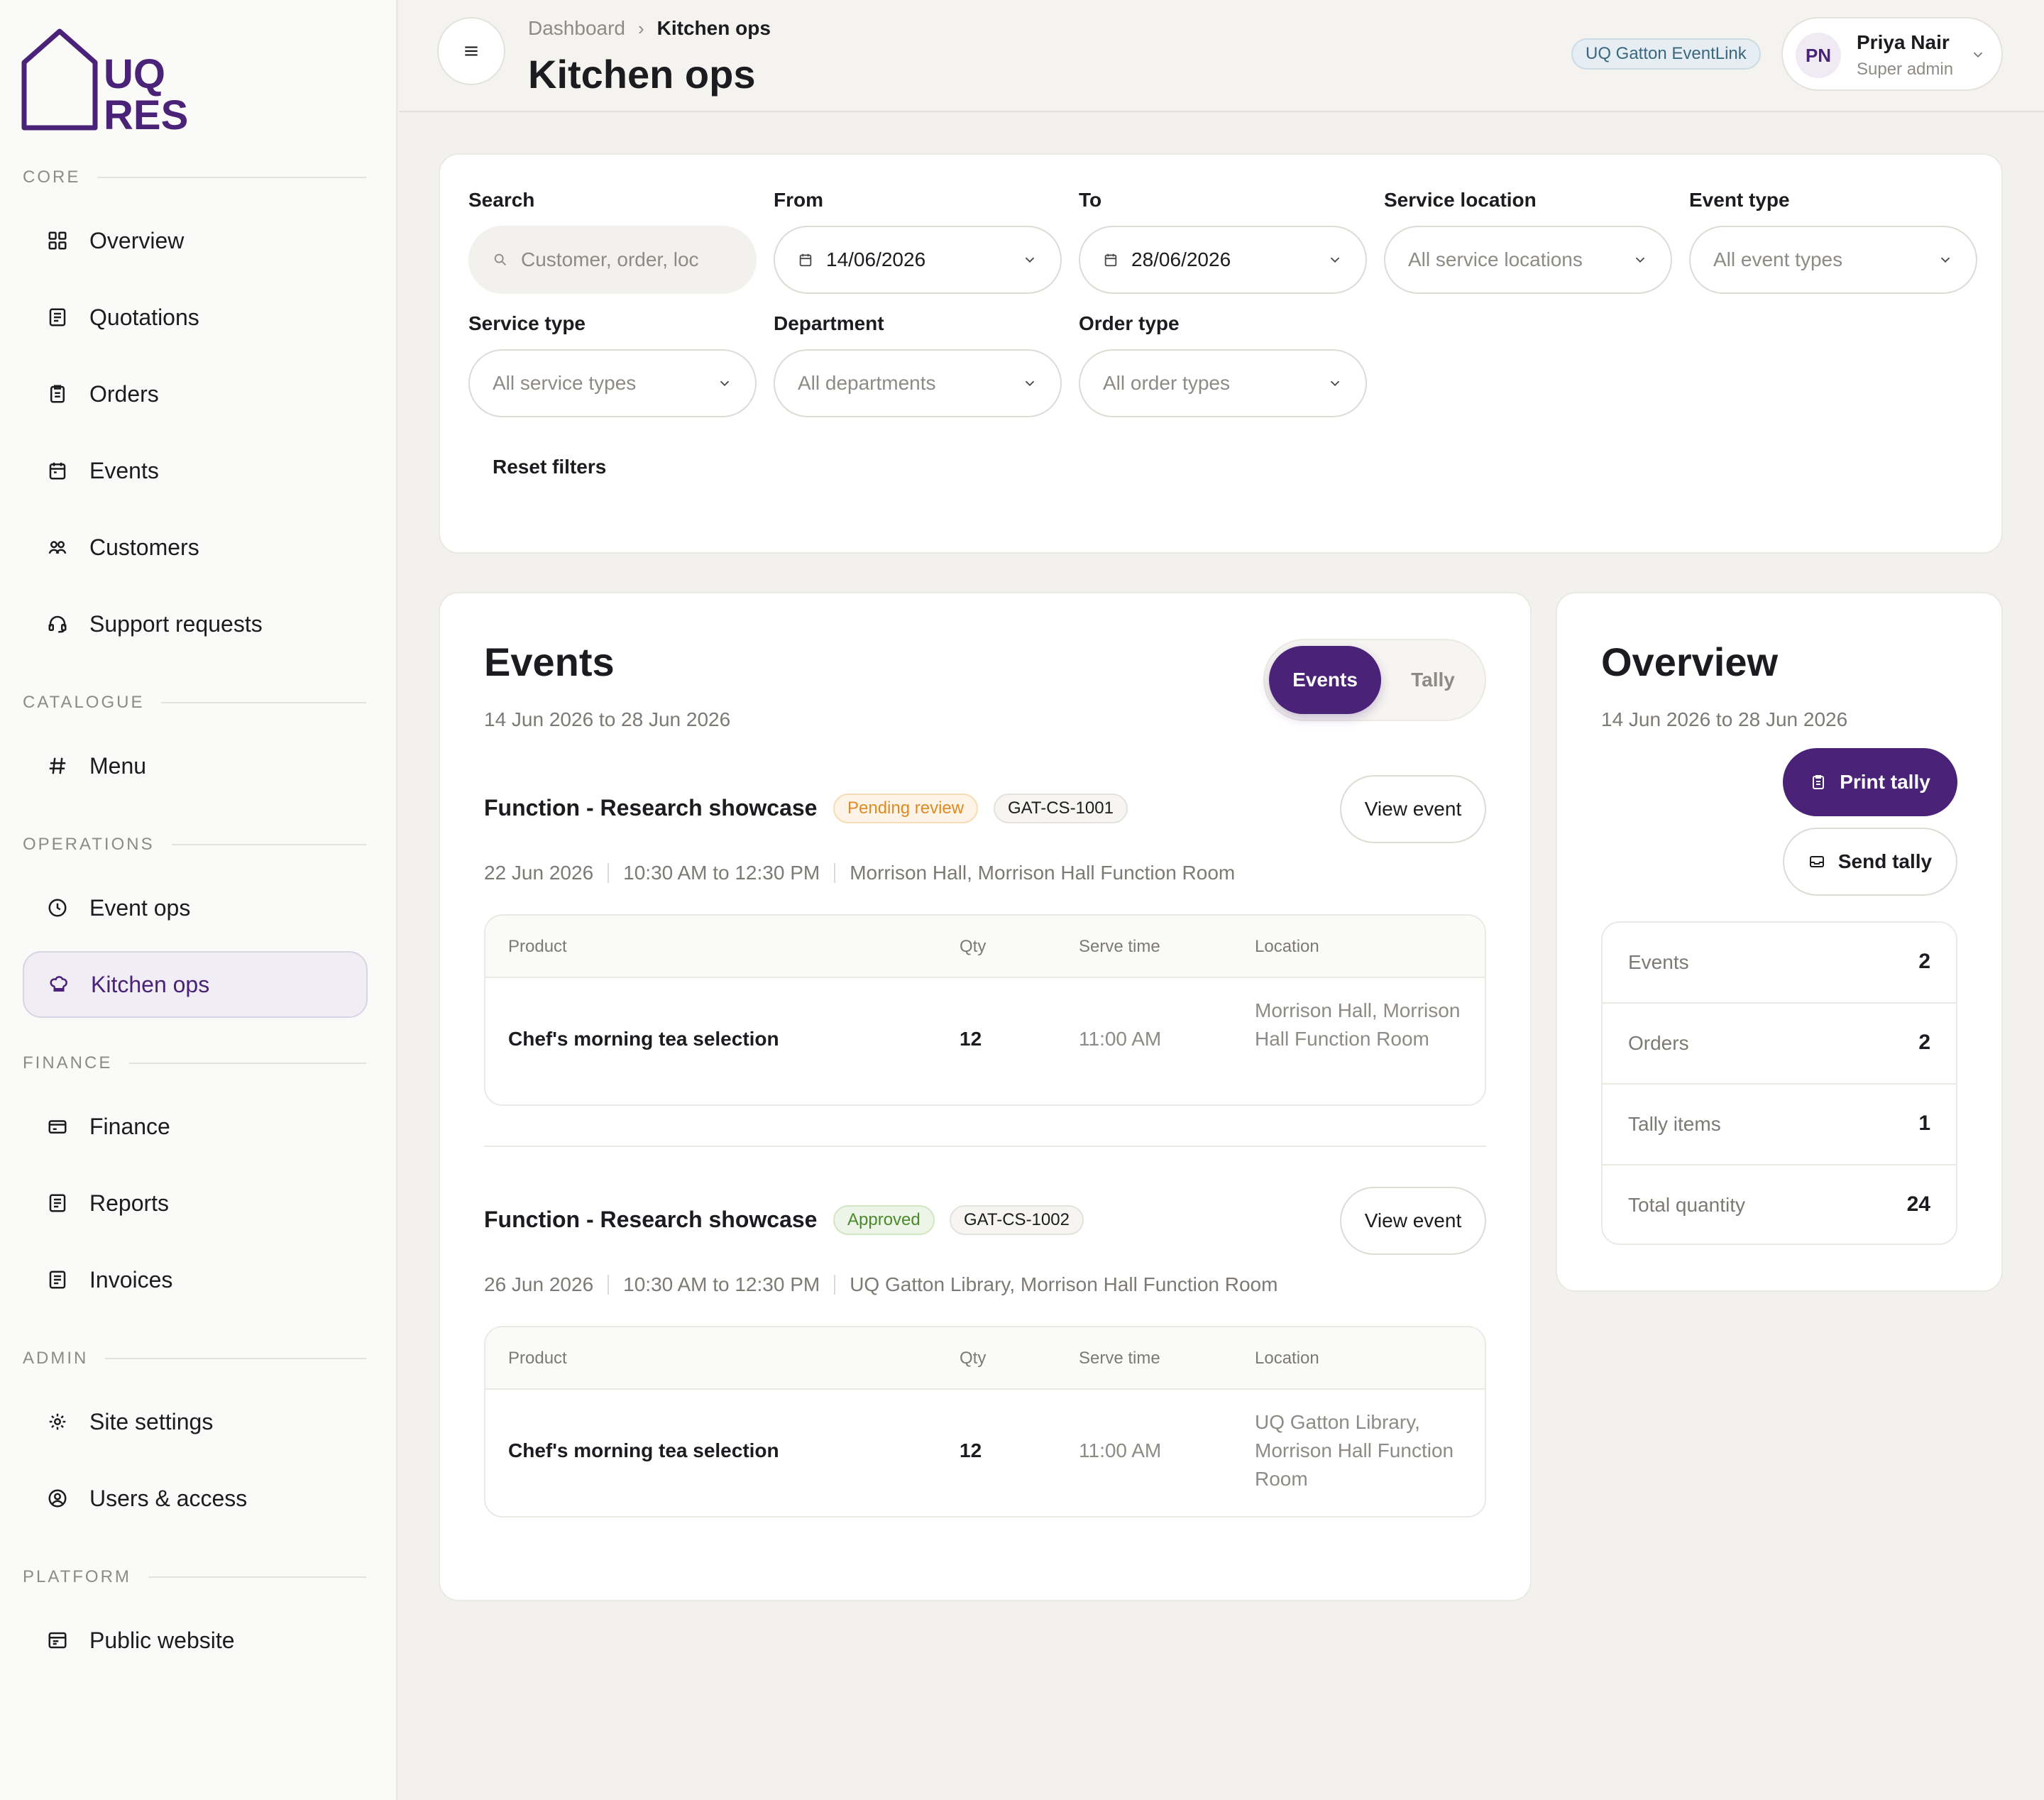  Describe the element at coordinates (1223, 383) in the screenshot. I see `order-type-select: All order types` at that location.